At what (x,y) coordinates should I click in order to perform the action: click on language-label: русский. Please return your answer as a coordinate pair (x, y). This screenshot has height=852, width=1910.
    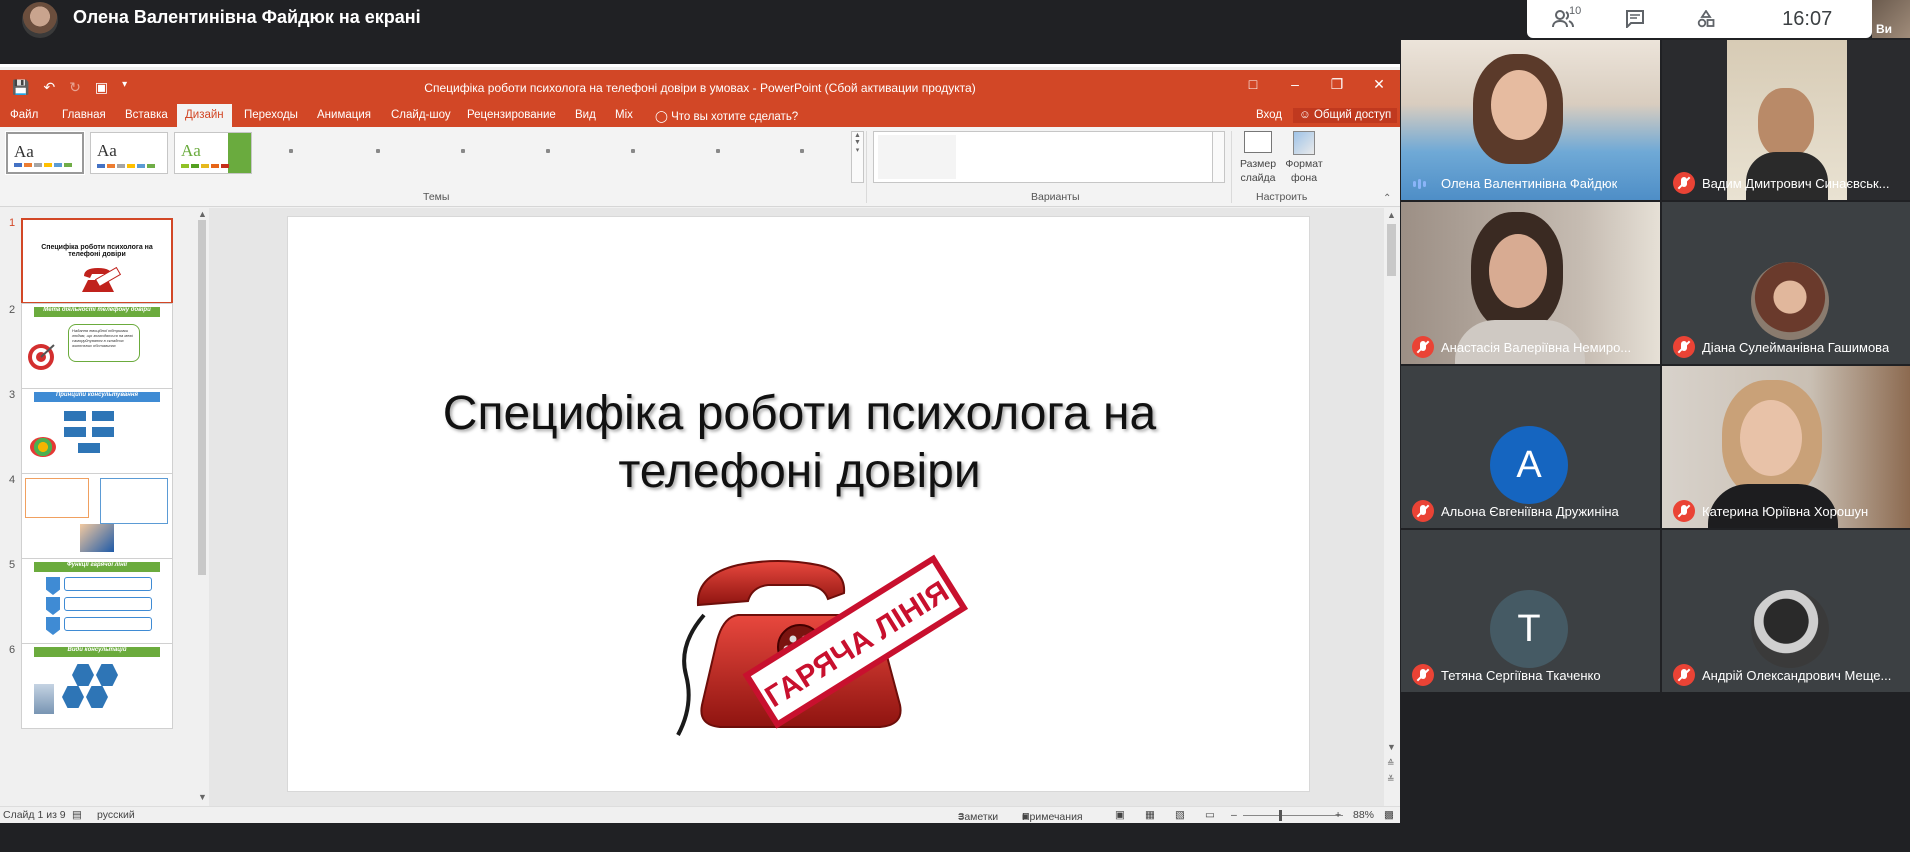
    Looking at the image, I should click on (116, 815).